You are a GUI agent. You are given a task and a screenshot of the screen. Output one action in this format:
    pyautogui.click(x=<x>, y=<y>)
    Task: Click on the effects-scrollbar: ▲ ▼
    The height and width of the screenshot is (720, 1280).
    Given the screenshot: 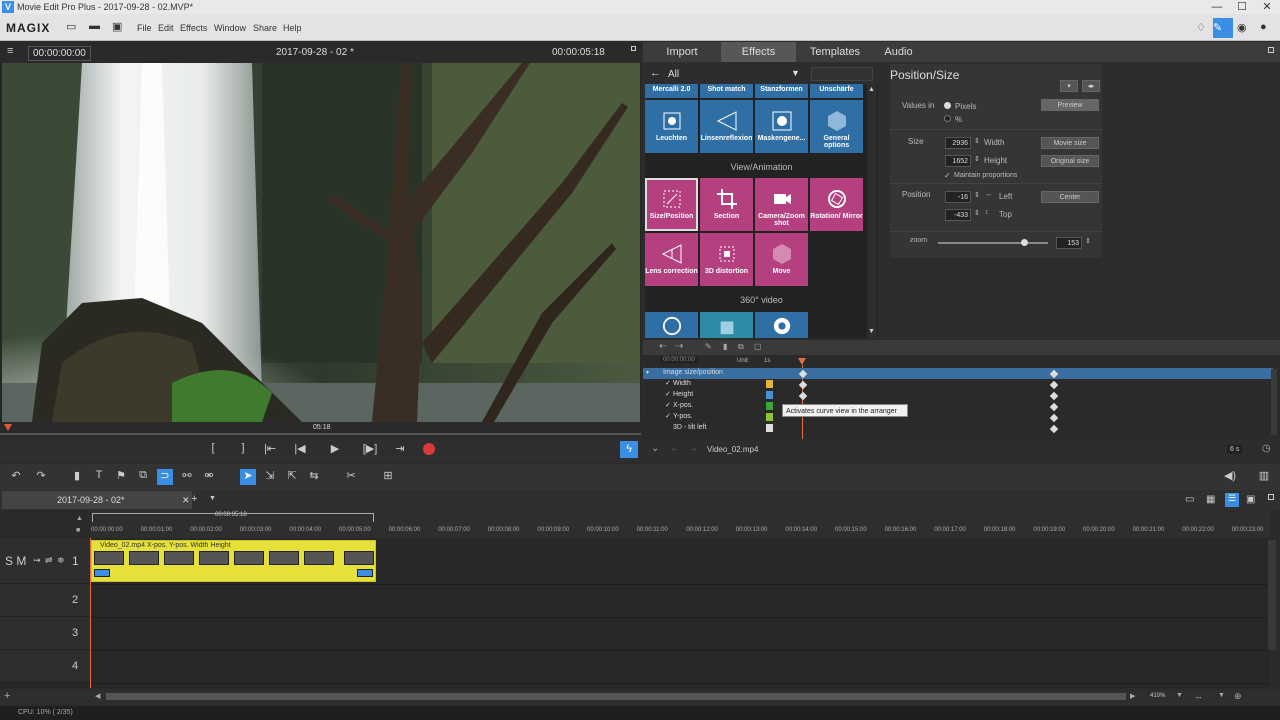 What is the action you would take?
    pyautogui.click(x=872, y=211)
    